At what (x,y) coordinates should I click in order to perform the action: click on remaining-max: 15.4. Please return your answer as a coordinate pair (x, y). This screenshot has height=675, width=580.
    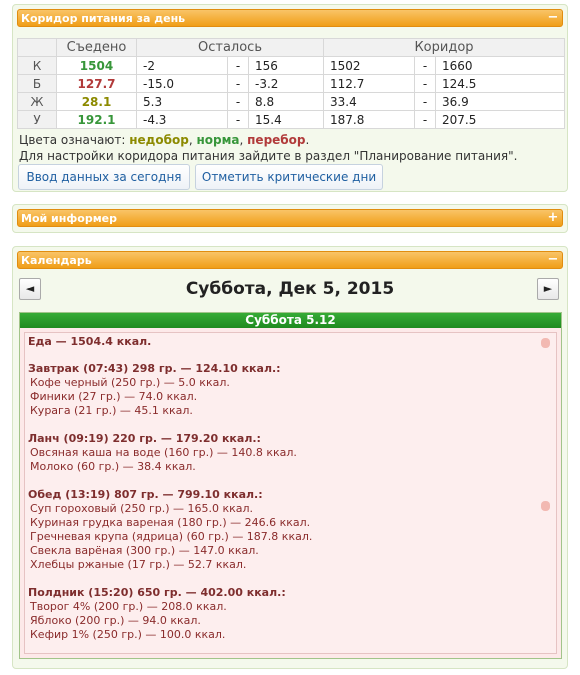
    Looking at the image, I should click on (286, 119).